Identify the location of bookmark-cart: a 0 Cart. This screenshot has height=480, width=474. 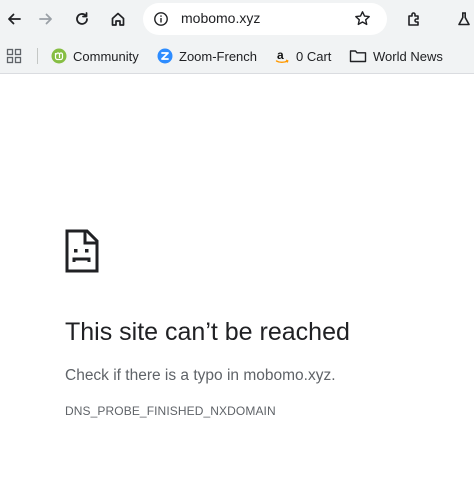
(302, 56).